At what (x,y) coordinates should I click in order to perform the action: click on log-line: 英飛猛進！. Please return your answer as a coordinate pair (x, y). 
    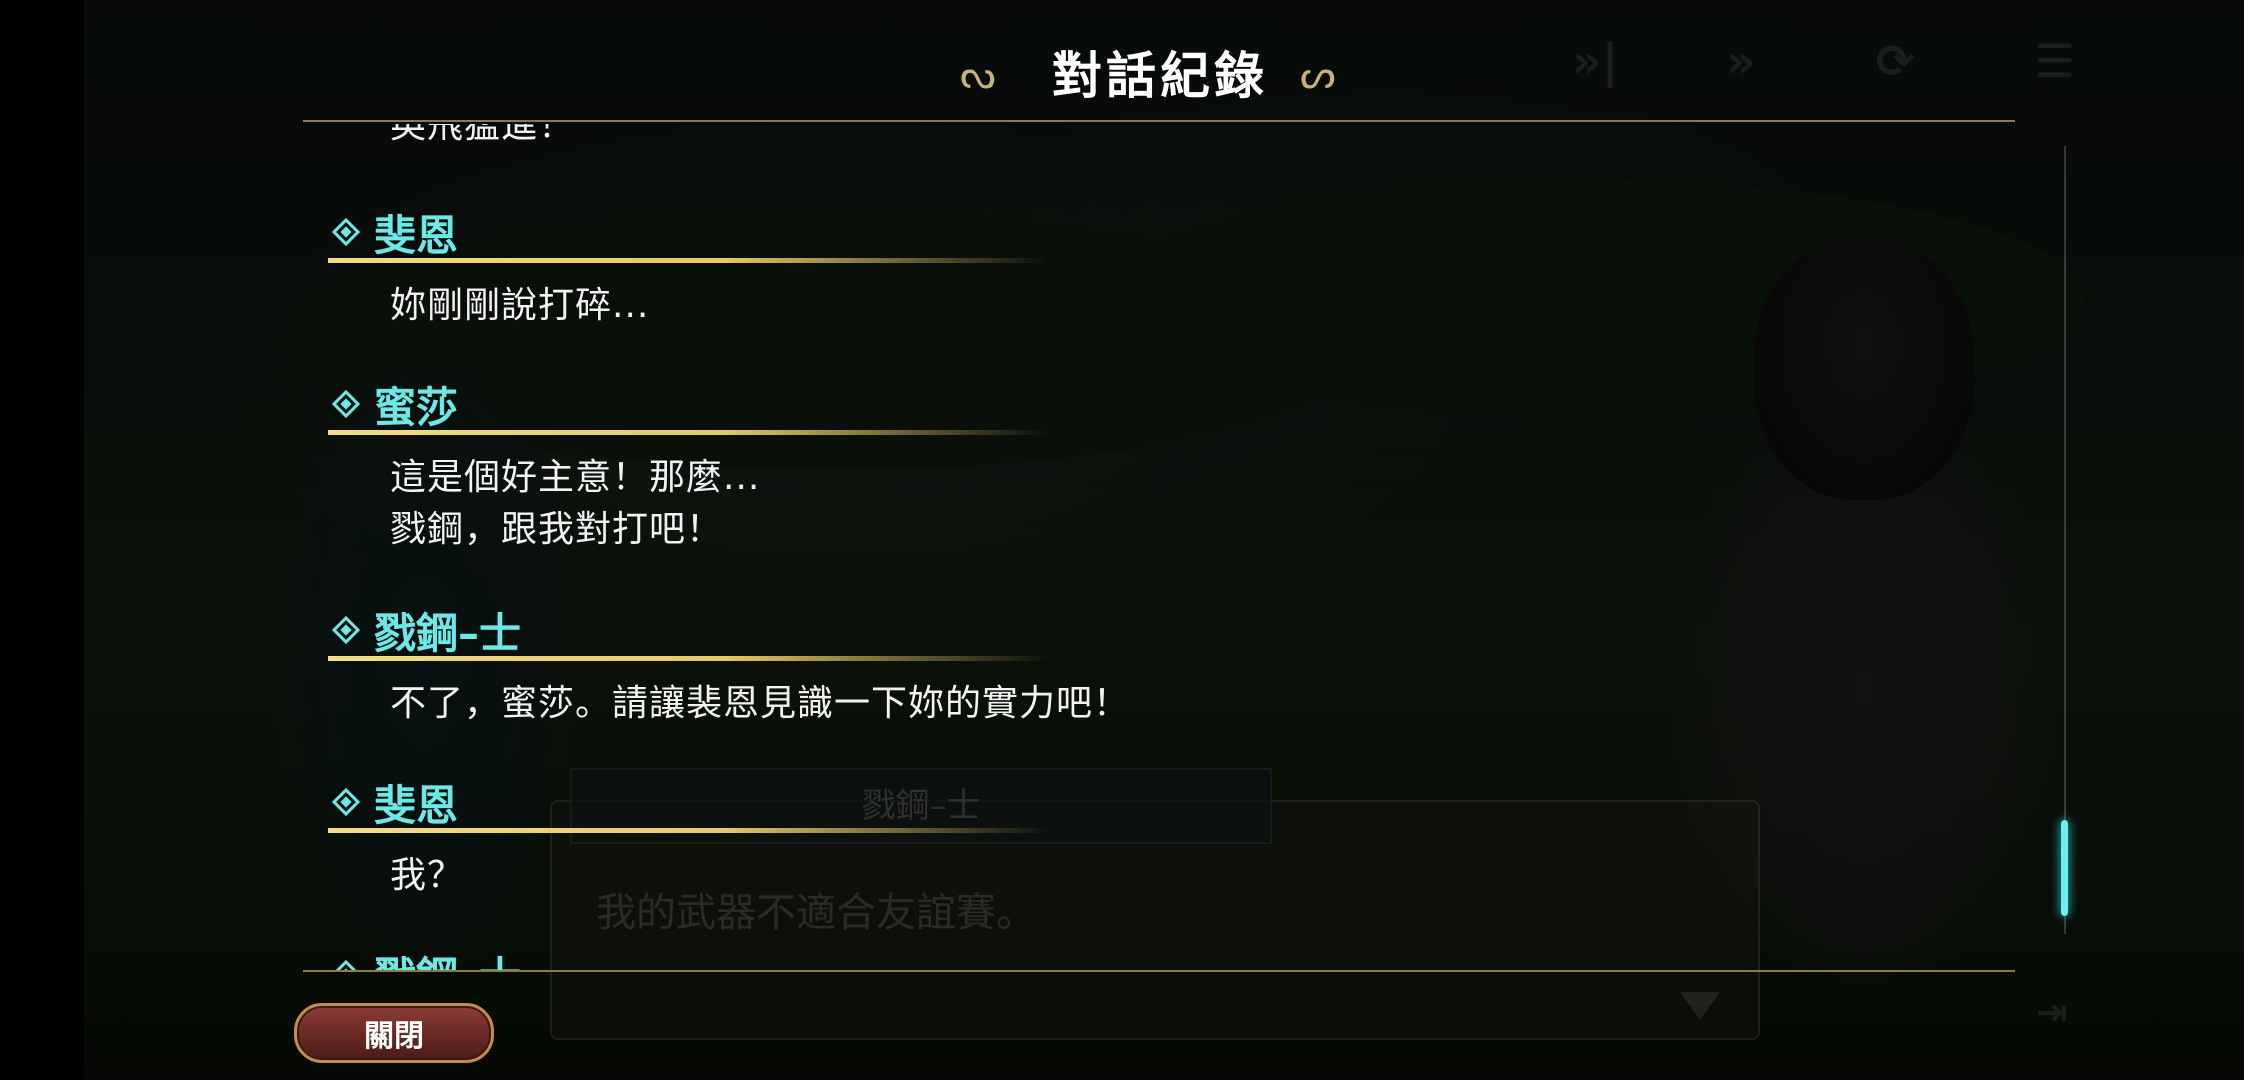
    Looking at the image, I should click on (483, 135).